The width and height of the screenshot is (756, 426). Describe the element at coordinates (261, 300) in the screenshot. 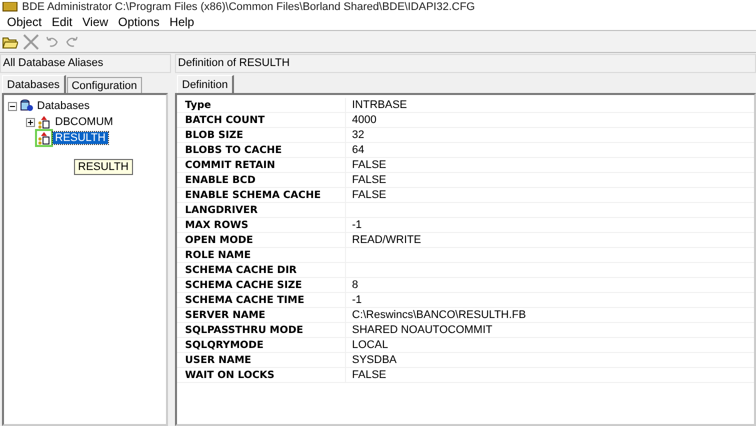

I see `property-name: SCHEMA CACHE TIME` at that location.